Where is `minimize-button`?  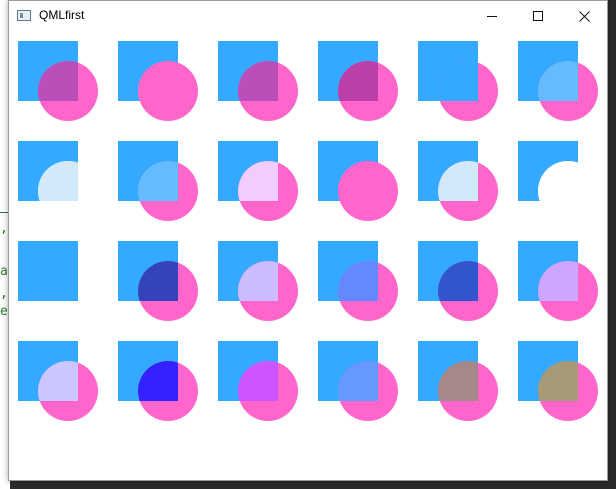
minimize-button is located at coordinates (492, 16).